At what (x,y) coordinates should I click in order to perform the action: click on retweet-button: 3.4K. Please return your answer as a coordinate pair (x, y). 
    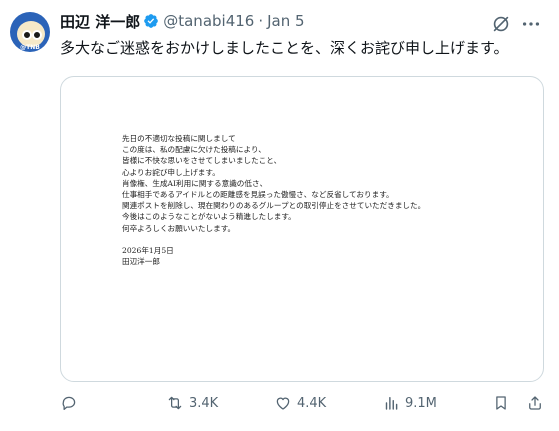
    Looking at the image, I should click on (192, 403).